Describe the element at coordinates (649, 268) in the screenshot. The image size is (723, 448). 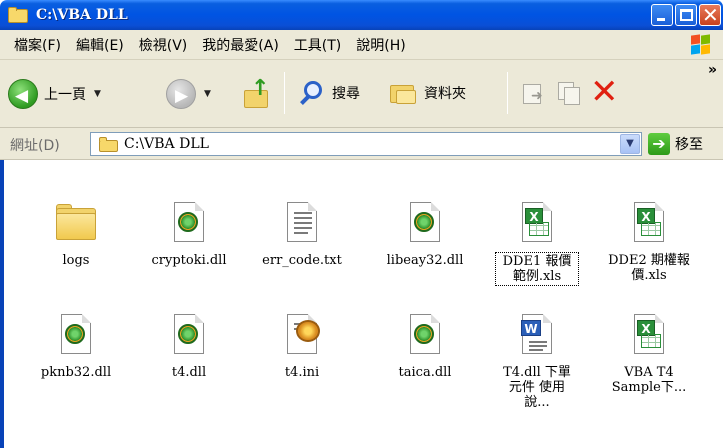
I see `file-name: DDE2 期權報價.xls` at that location.